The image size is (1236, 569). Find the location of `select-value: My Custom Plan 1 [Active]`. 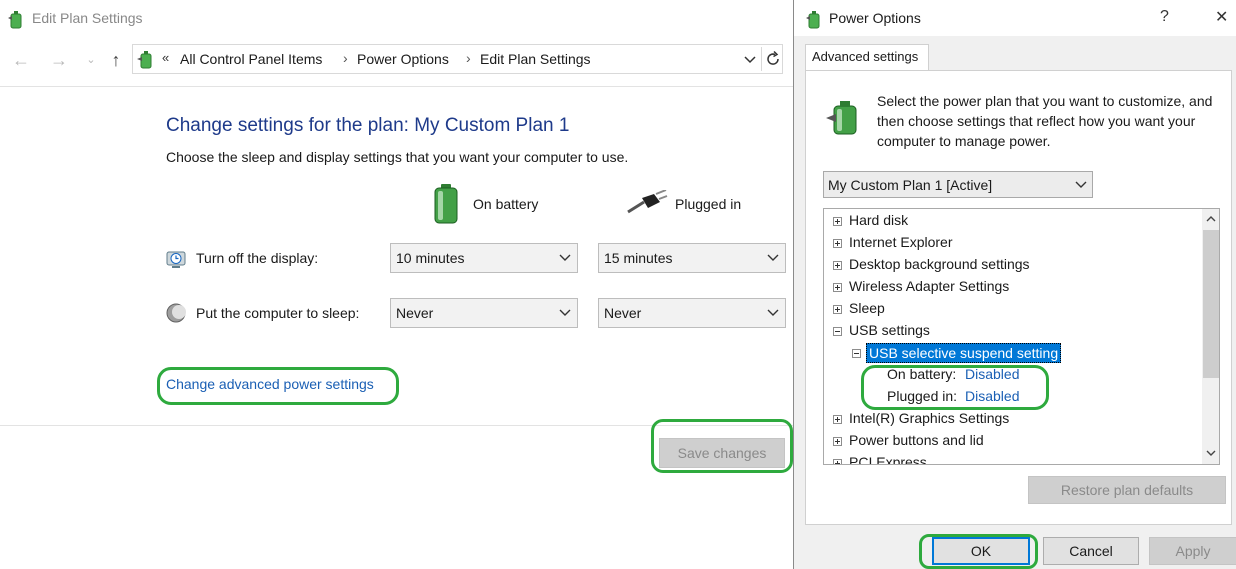

select-value: My Custom Plan 1 [Active] is located at coordinates (910, 185).